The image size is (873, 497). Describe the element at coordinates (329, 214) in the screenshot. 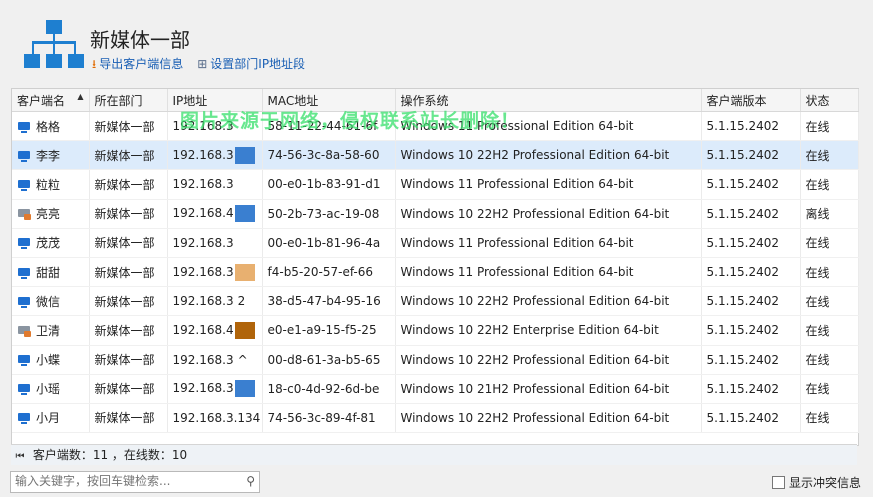

I see `cell-mac: 50-2b-73-ac-19-08` at that location.